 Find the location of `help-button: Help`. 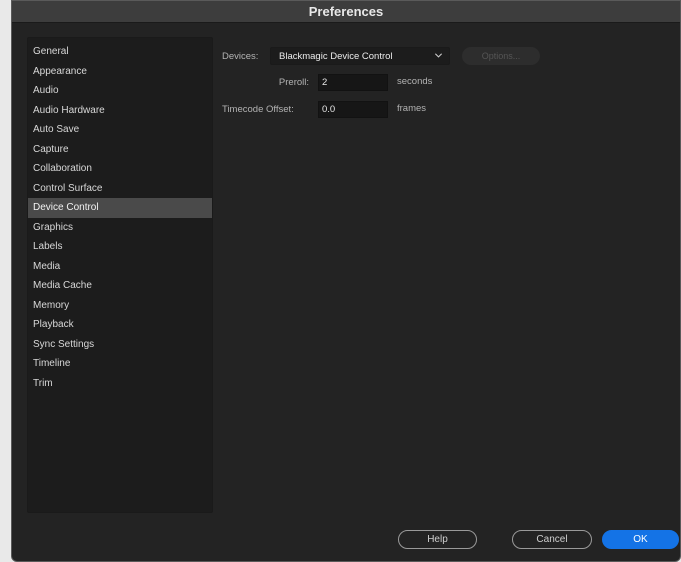

help-button: Help is located at coordinates (437, 539).